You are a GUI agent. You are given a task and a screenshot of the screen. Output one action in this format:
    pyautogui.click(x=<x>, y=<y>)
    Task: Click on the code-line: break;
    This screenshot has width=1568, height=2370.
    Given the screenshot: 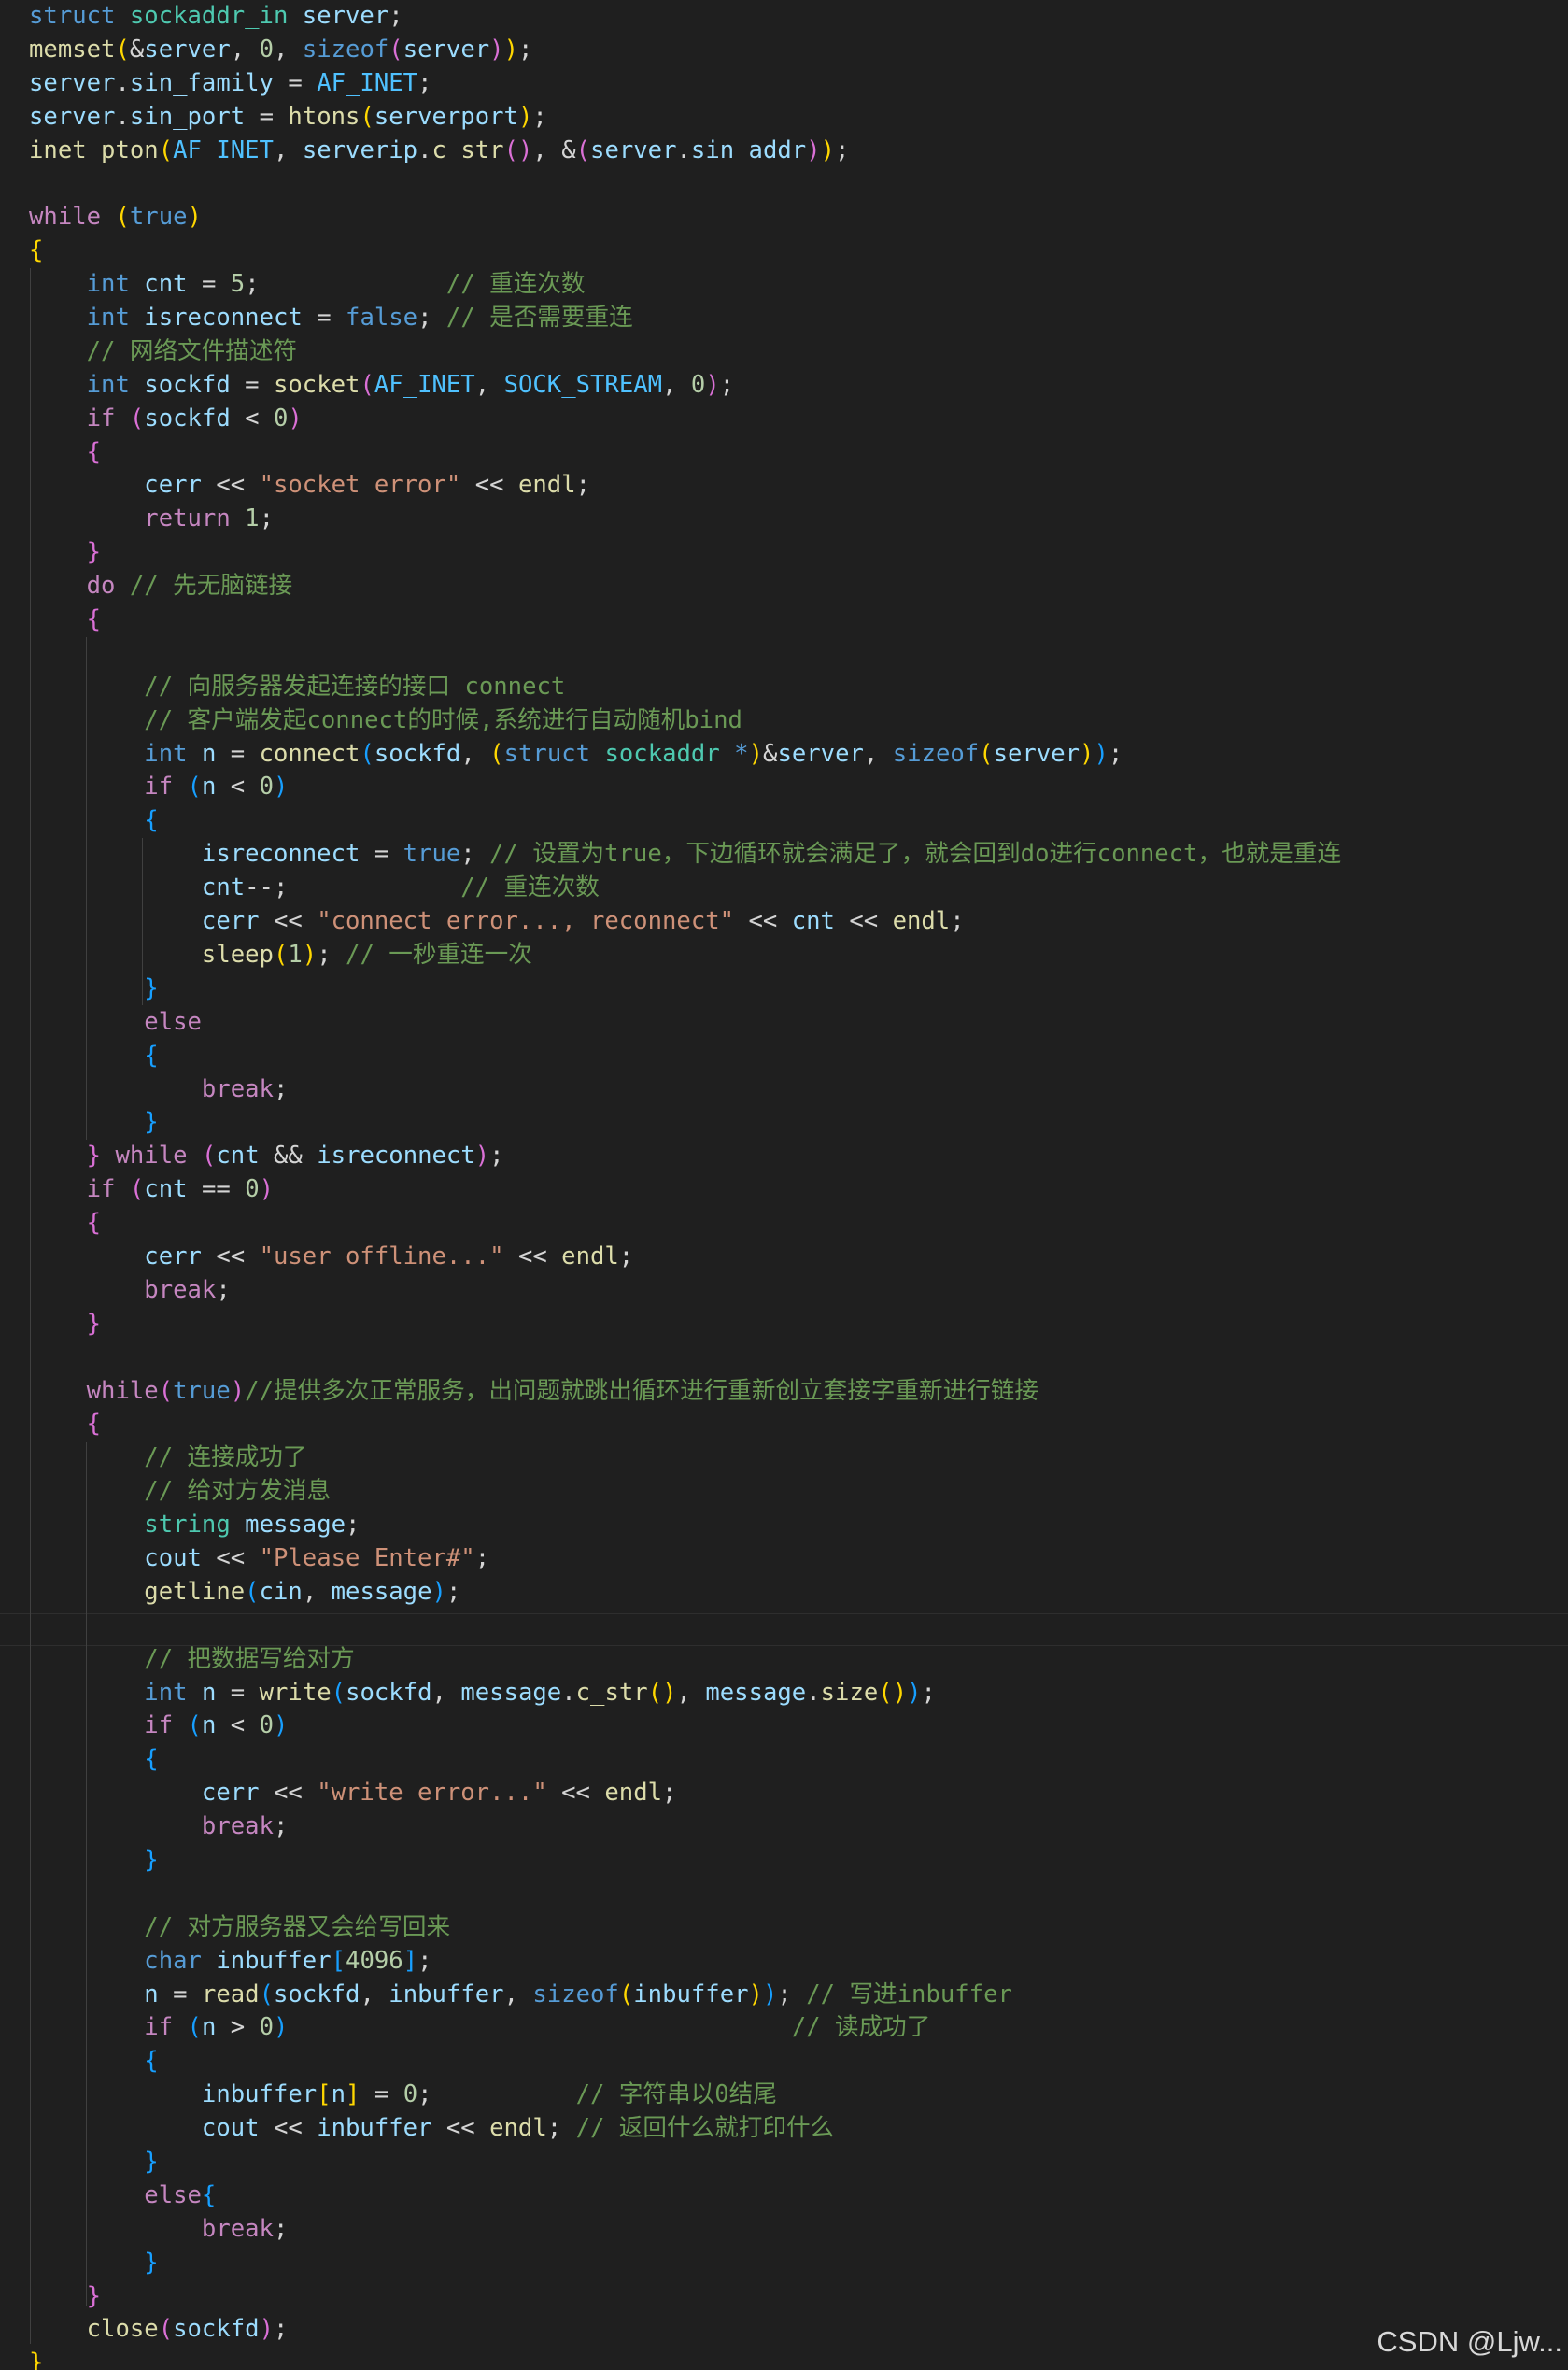 What is the action you would take?
    pyautogui.click(x=685, y=1291)
    